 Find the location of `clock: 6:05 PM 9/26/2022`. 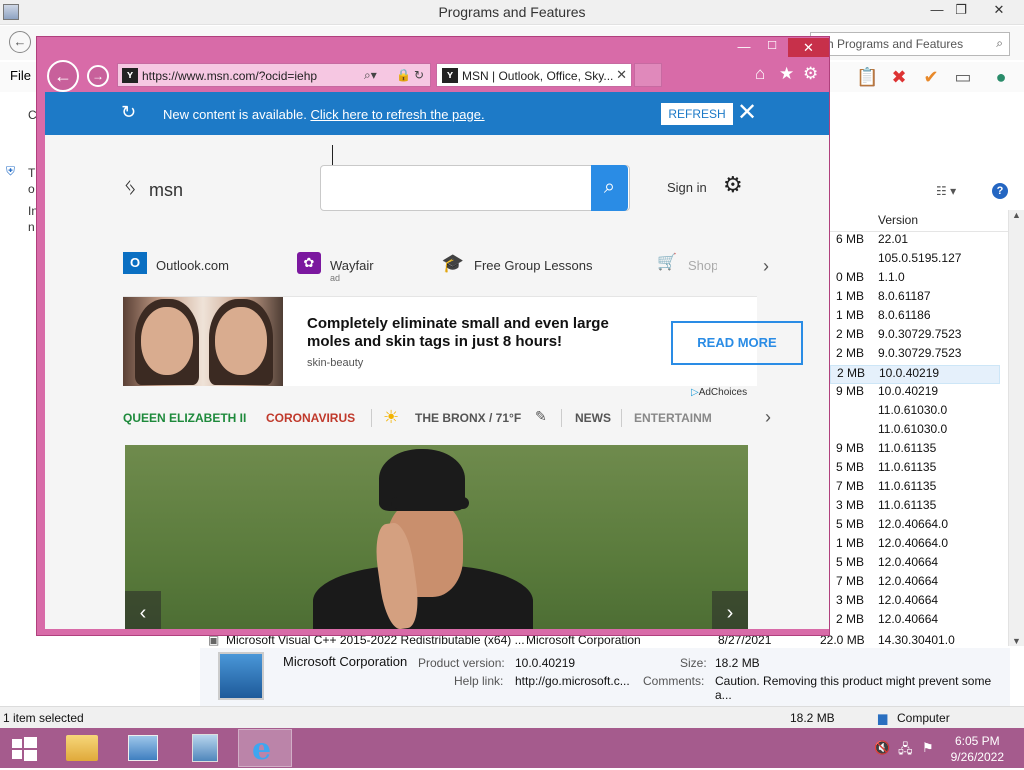

clock: 6:05 PM 9/26/2022 is located at coordinates (977, 749).